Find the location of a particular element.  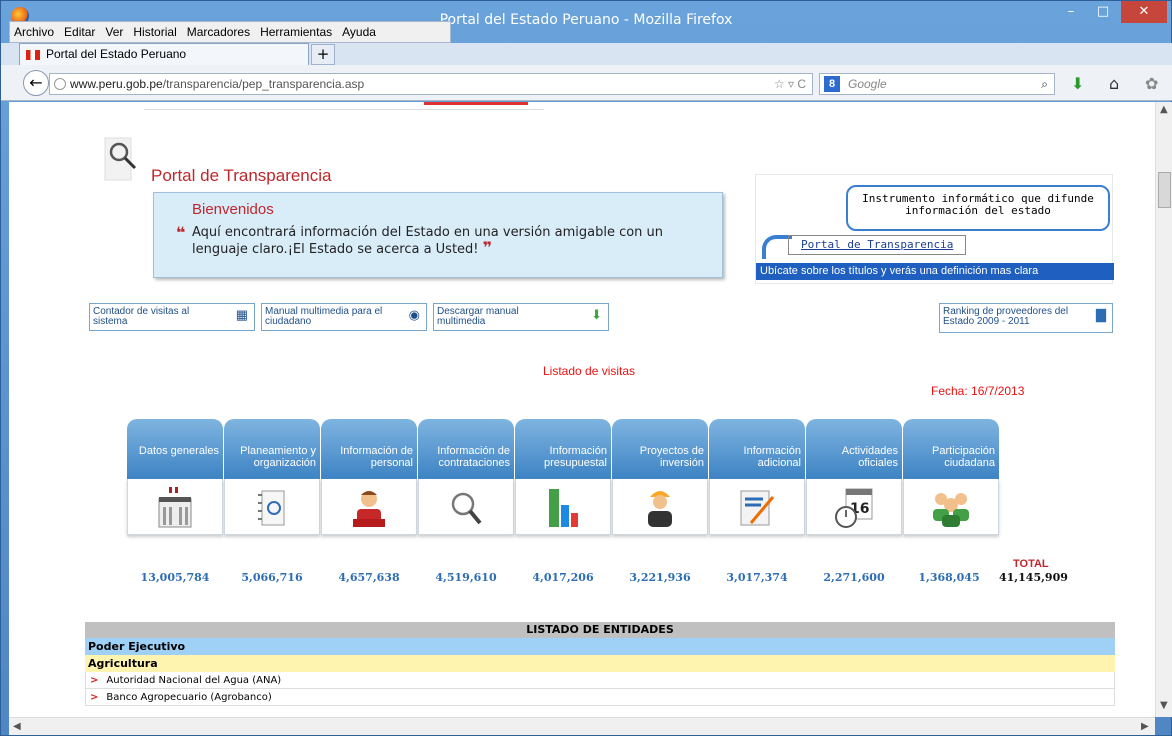

category-card: Planeamiento y organización is located at coordinates (272, 491).